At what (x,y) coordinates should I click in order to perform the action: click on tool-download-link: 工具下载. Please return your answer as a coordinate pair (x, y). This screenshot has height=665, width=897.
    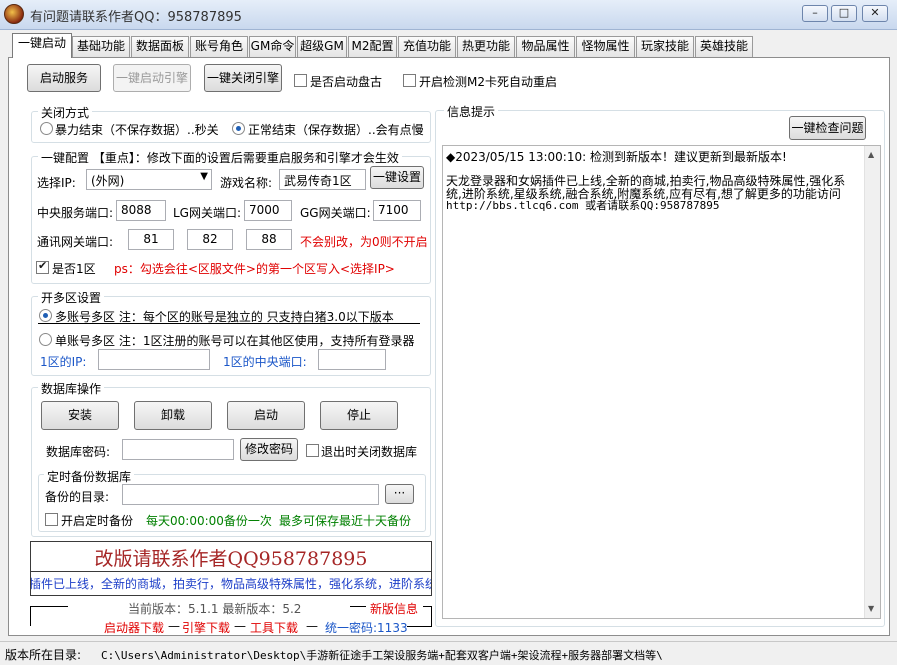
    Looking at the image, I should click on (274, 627).